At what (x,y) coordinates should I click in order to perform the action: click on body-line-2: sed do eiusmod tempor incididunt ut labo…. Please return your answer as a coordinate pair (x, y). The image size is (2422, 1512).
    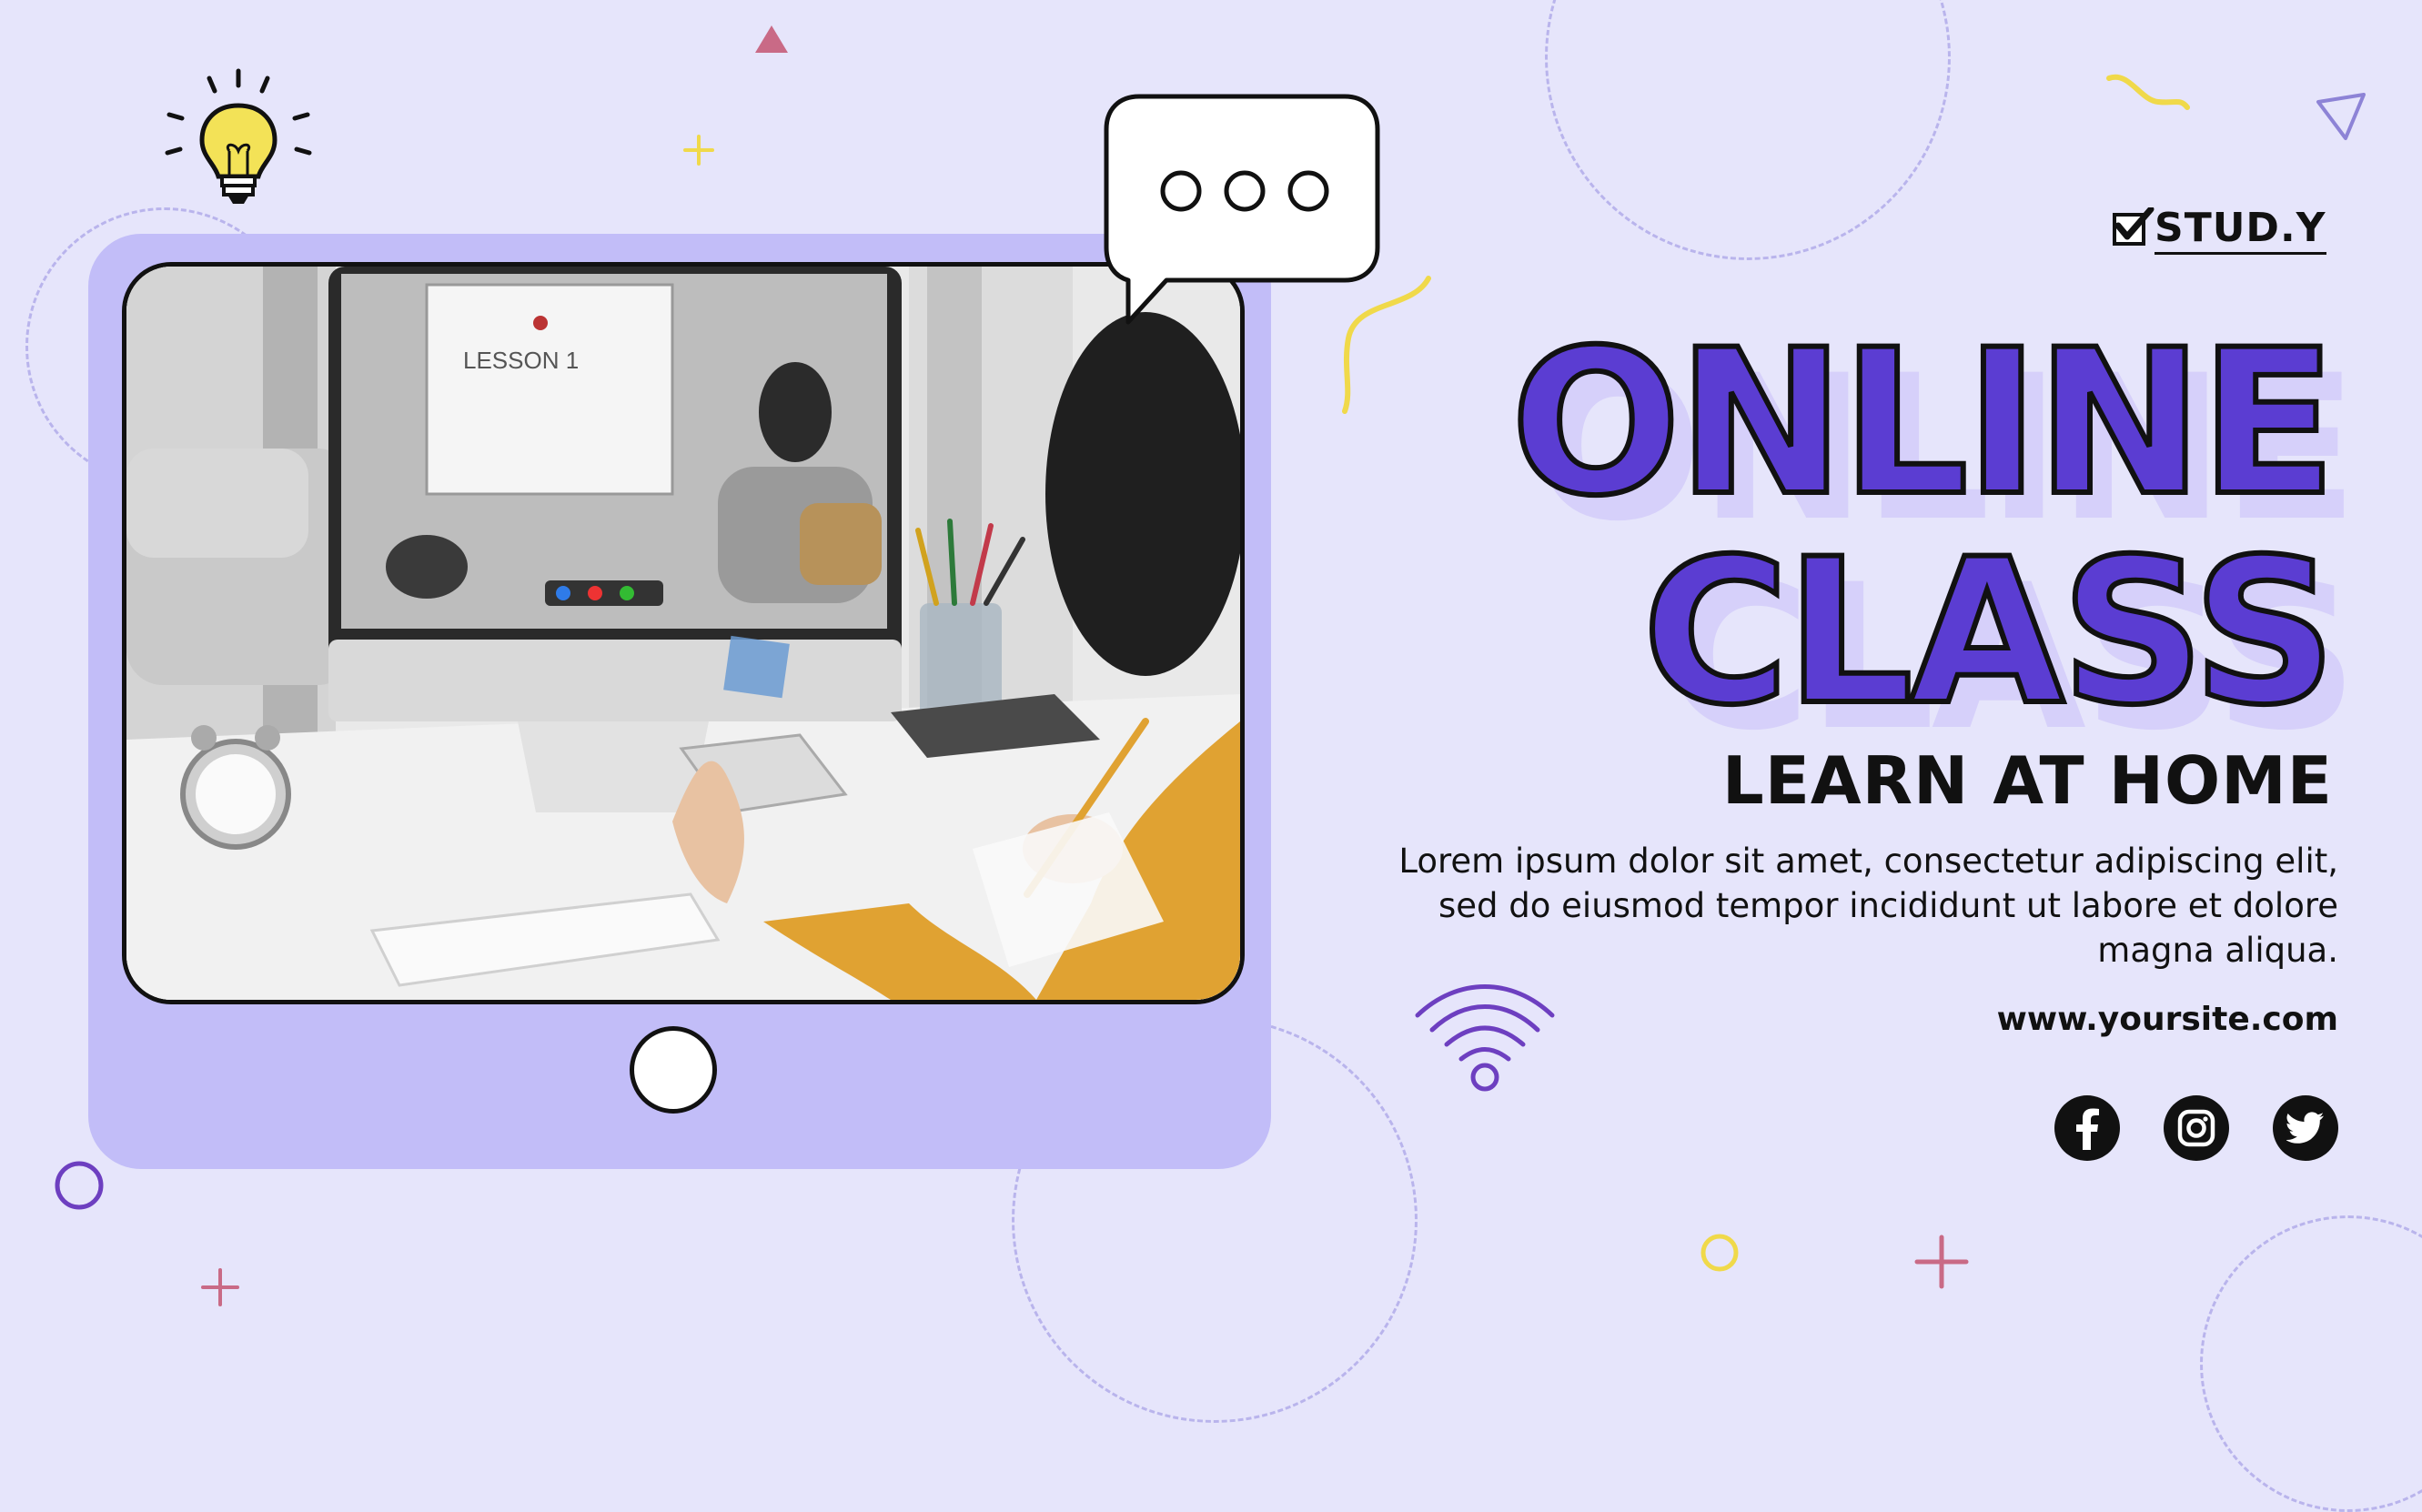
    Looking at the image, I should click on (1888, 906).